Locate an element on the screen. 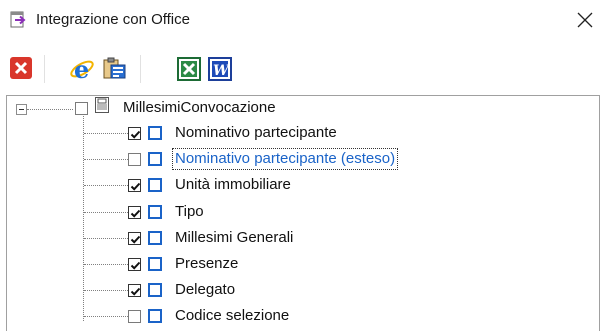 The width and height of the screenshot is (608, 331). close-icon is located at coordinates (585, 20).